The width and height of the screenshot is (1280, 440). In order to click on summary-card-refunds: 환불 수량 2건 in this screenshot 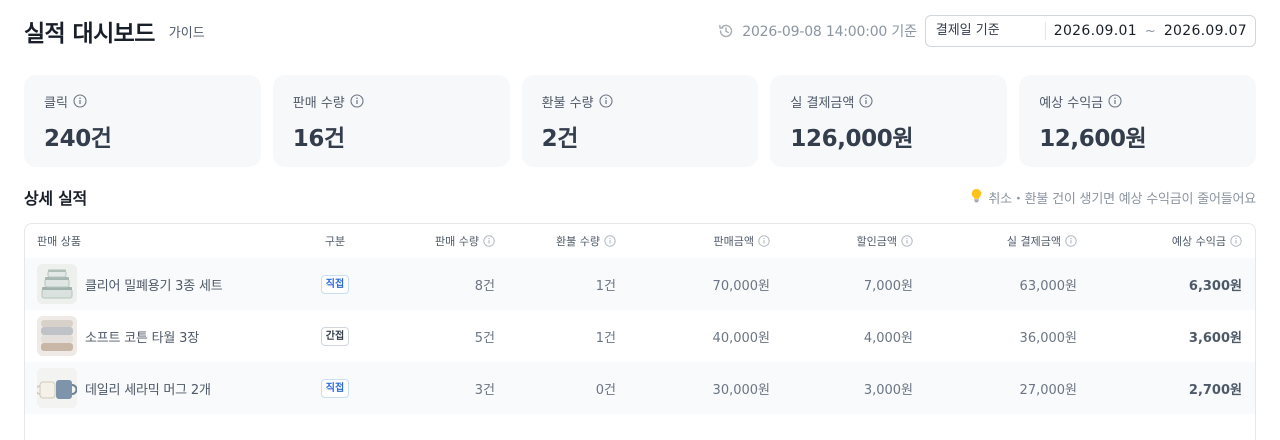, I will do `click(640, 121)`.